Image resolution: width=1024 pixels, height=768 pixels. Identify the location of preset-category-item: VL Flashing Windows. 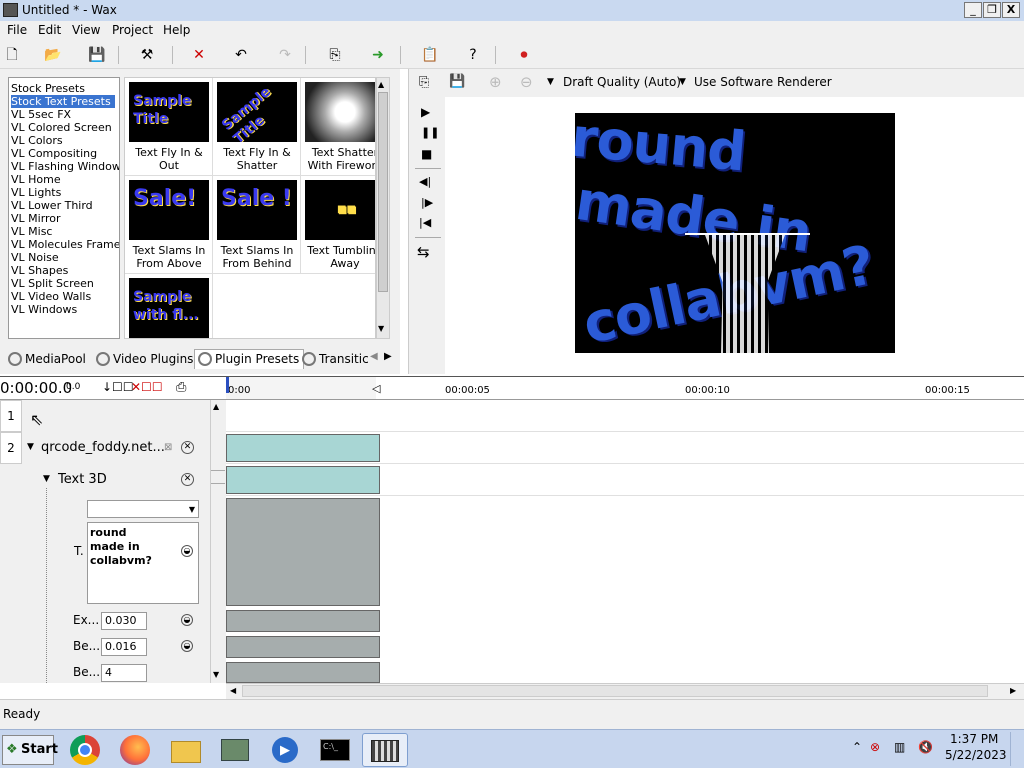
(65, 166).